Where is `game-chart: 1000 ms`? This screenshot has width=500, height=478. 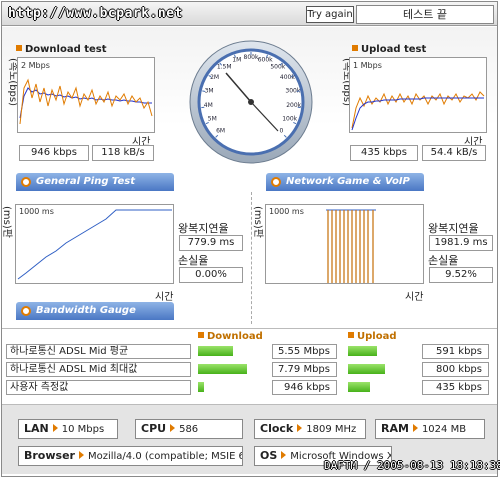 game-chart: 1000 ms is located at coordinates (344, 244).